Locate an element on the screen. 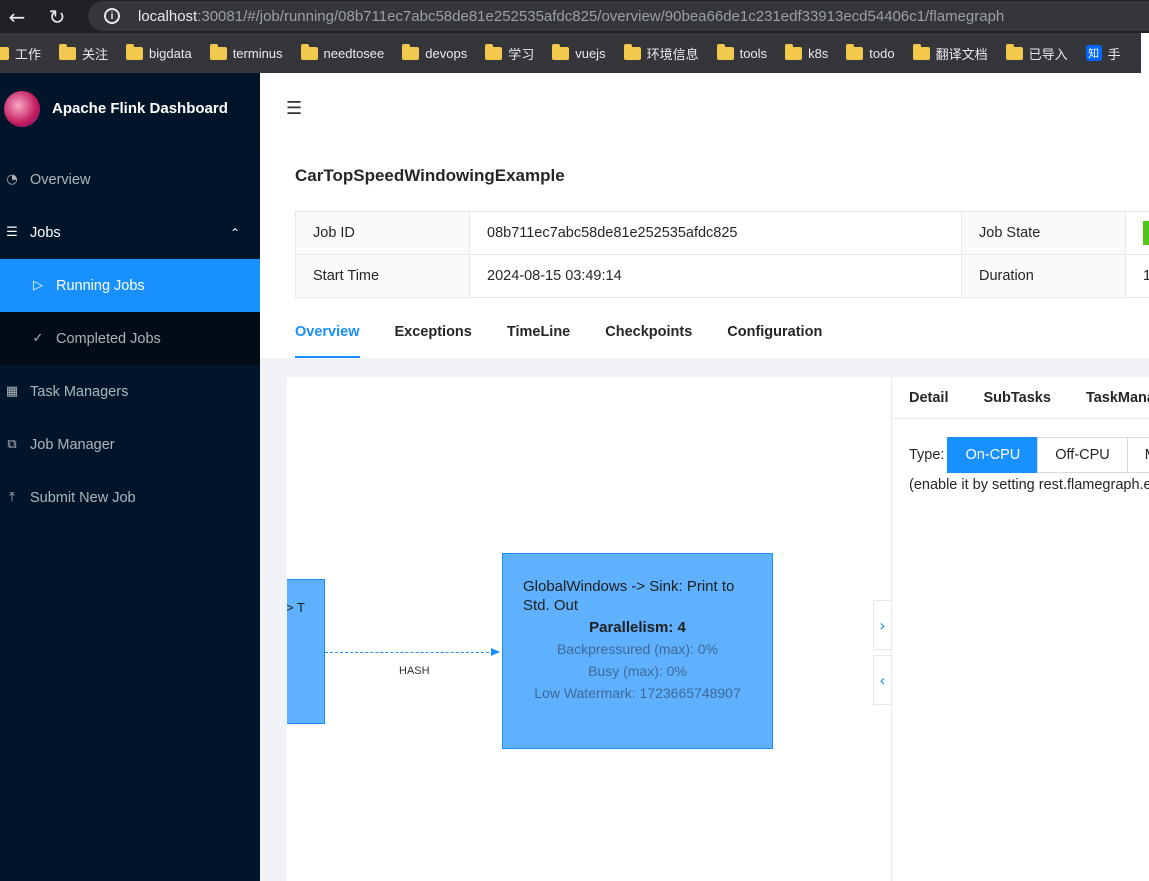  chevron-left-icon: ‹ is located at coordinates (882, 680).